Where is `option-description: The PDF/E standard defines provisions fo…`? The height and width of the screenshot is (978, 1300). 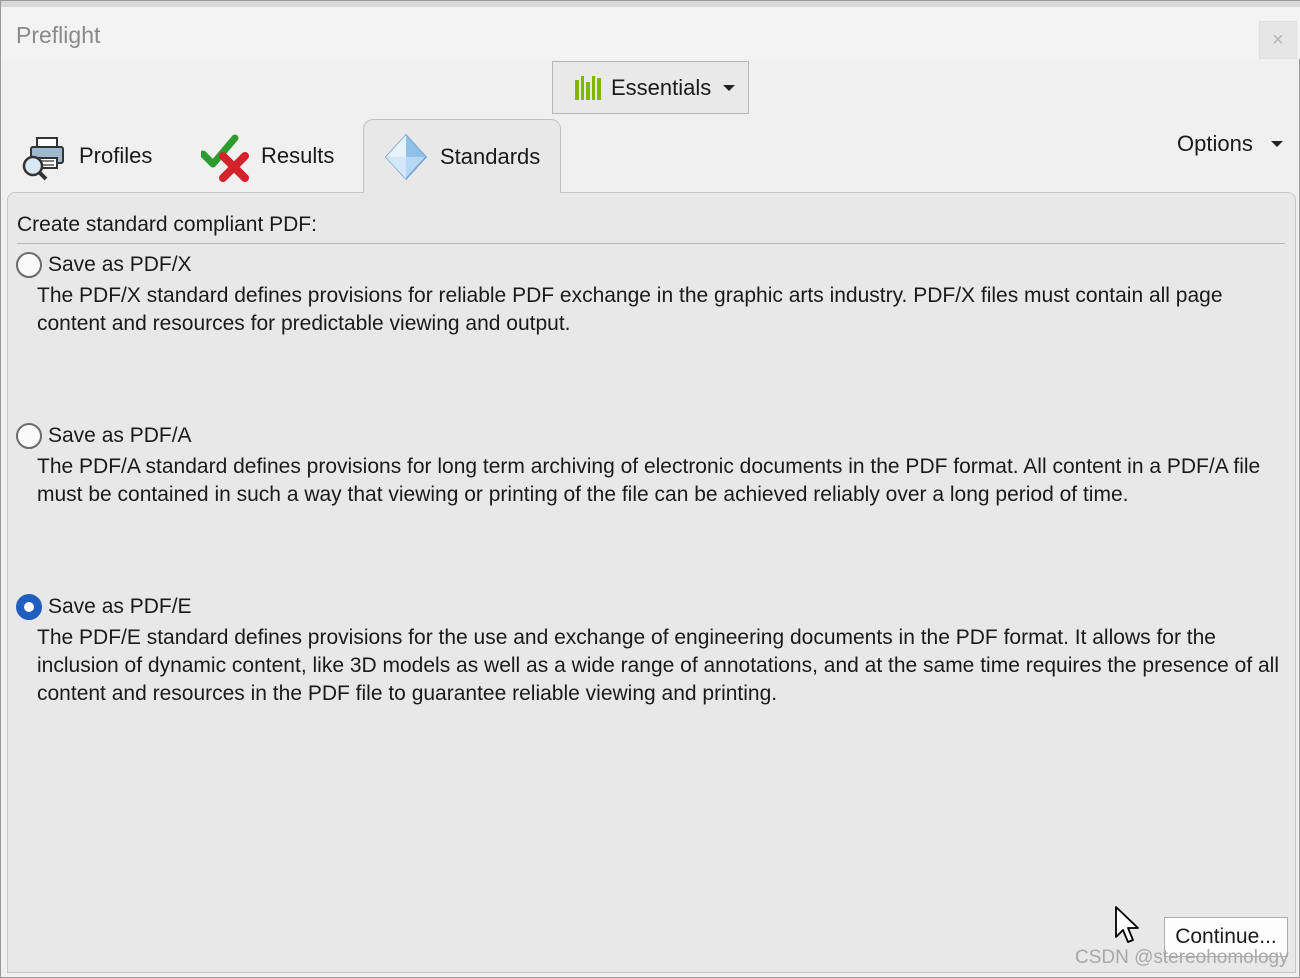
option-description: The PDF/E standard defines provisions fo… is located at coordinates (658, 665).